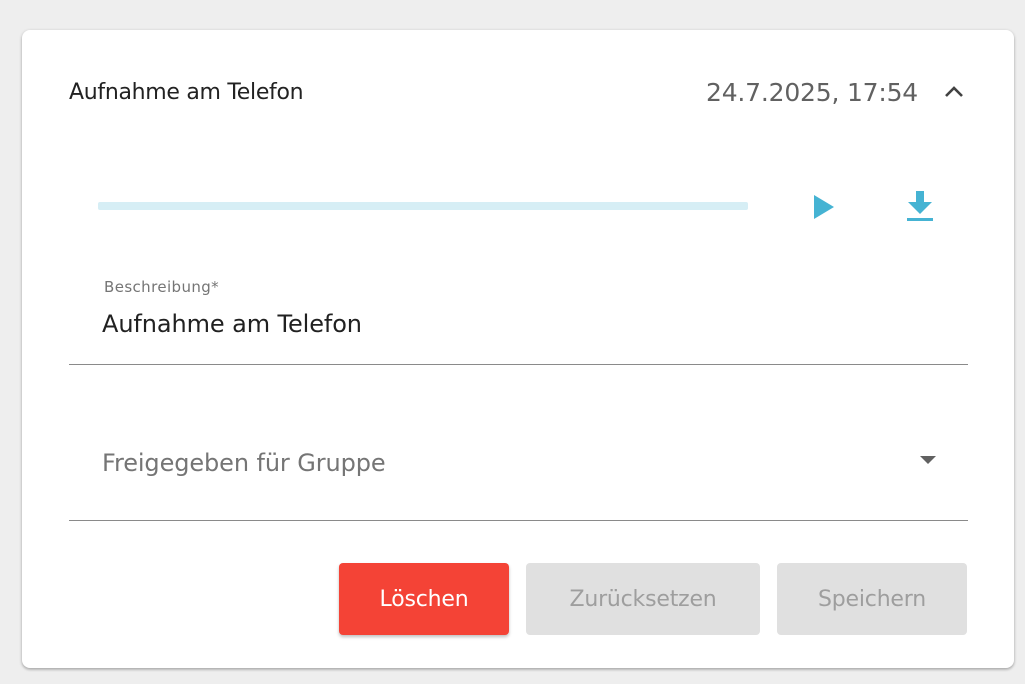 Image resolution: width=1025 pixels, height=684 pixels. What do you see at coordinates (424, 599) in the screenshot?
I see `delete-button: Löschen` at bounding box center [424, 599].